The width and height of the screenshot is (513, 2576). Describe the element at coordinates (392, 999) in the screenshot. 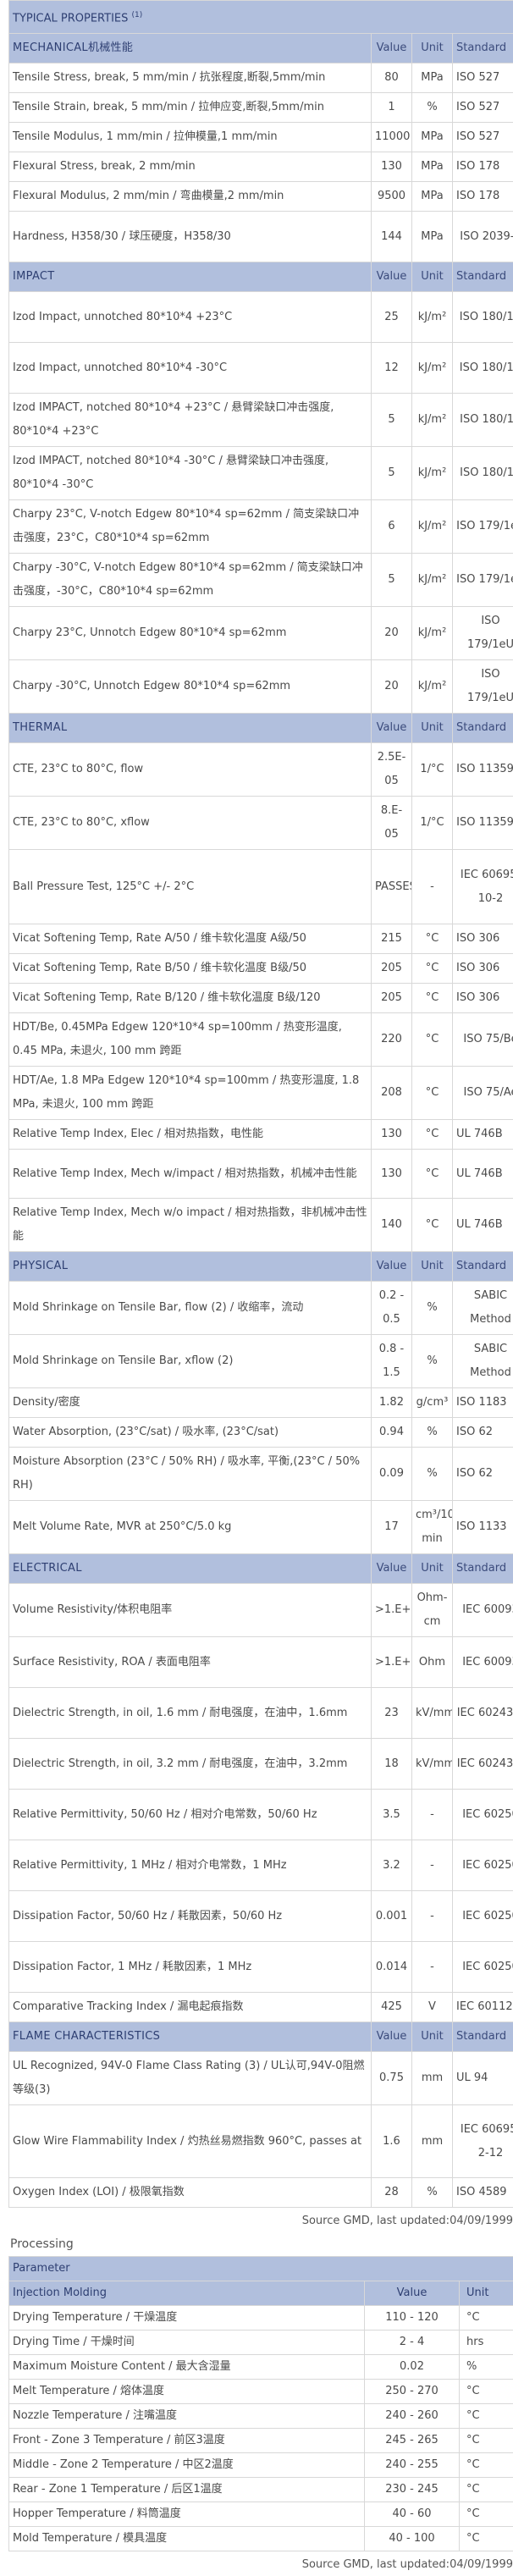

I see `property-value: 205` at that location.